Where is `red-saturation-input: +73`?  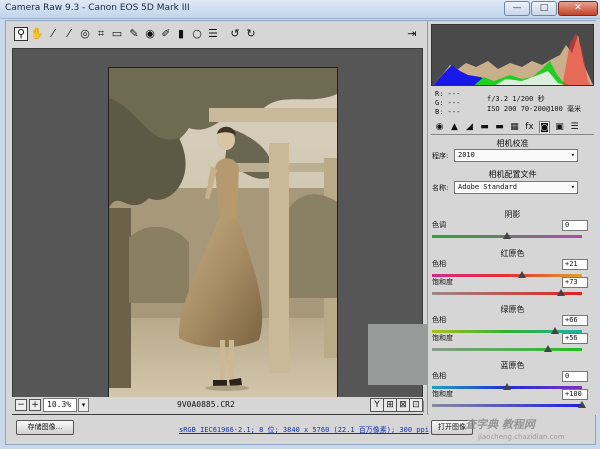 red-saturation-input: +73 is located at coordinates (575, 282).